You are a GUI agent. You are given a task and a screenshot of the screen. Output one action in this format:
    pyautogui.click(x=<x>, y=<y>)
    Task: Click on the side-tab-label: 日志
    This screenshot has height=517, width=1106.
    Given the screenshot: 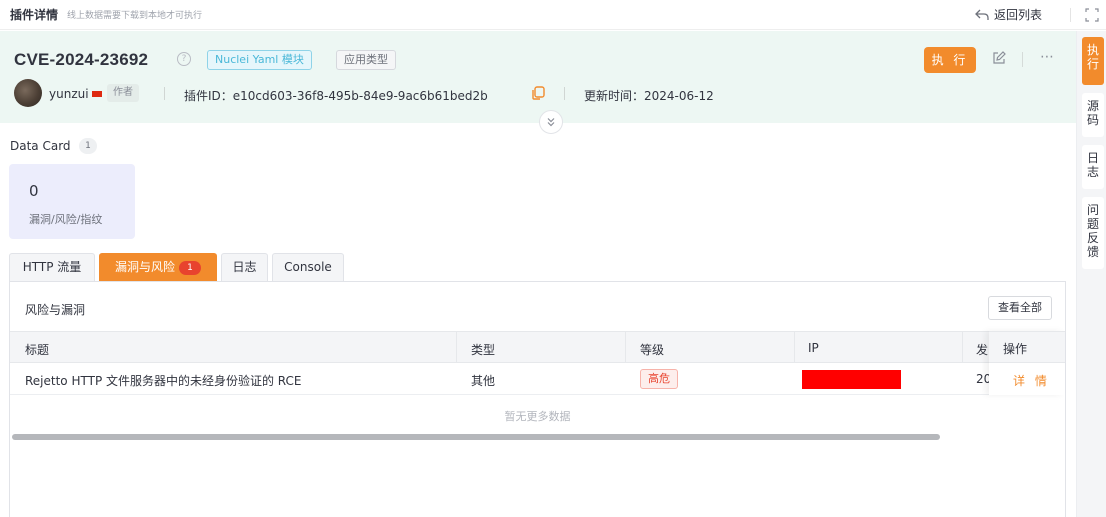 What is the action you would take?
    pyautogui.click(x=1093, y=165)
    